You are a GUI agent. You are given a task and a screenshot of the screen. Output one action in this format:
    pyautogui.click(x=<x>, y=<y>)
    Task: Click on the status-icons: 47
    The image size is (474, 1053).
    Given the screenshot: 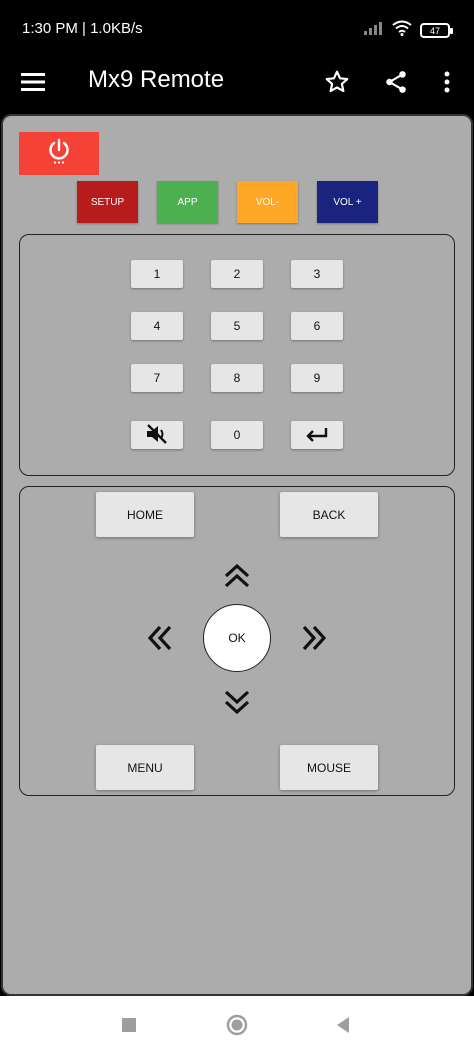 What is the action you would take?
    pyautogui.click(x=408, y=30)
    